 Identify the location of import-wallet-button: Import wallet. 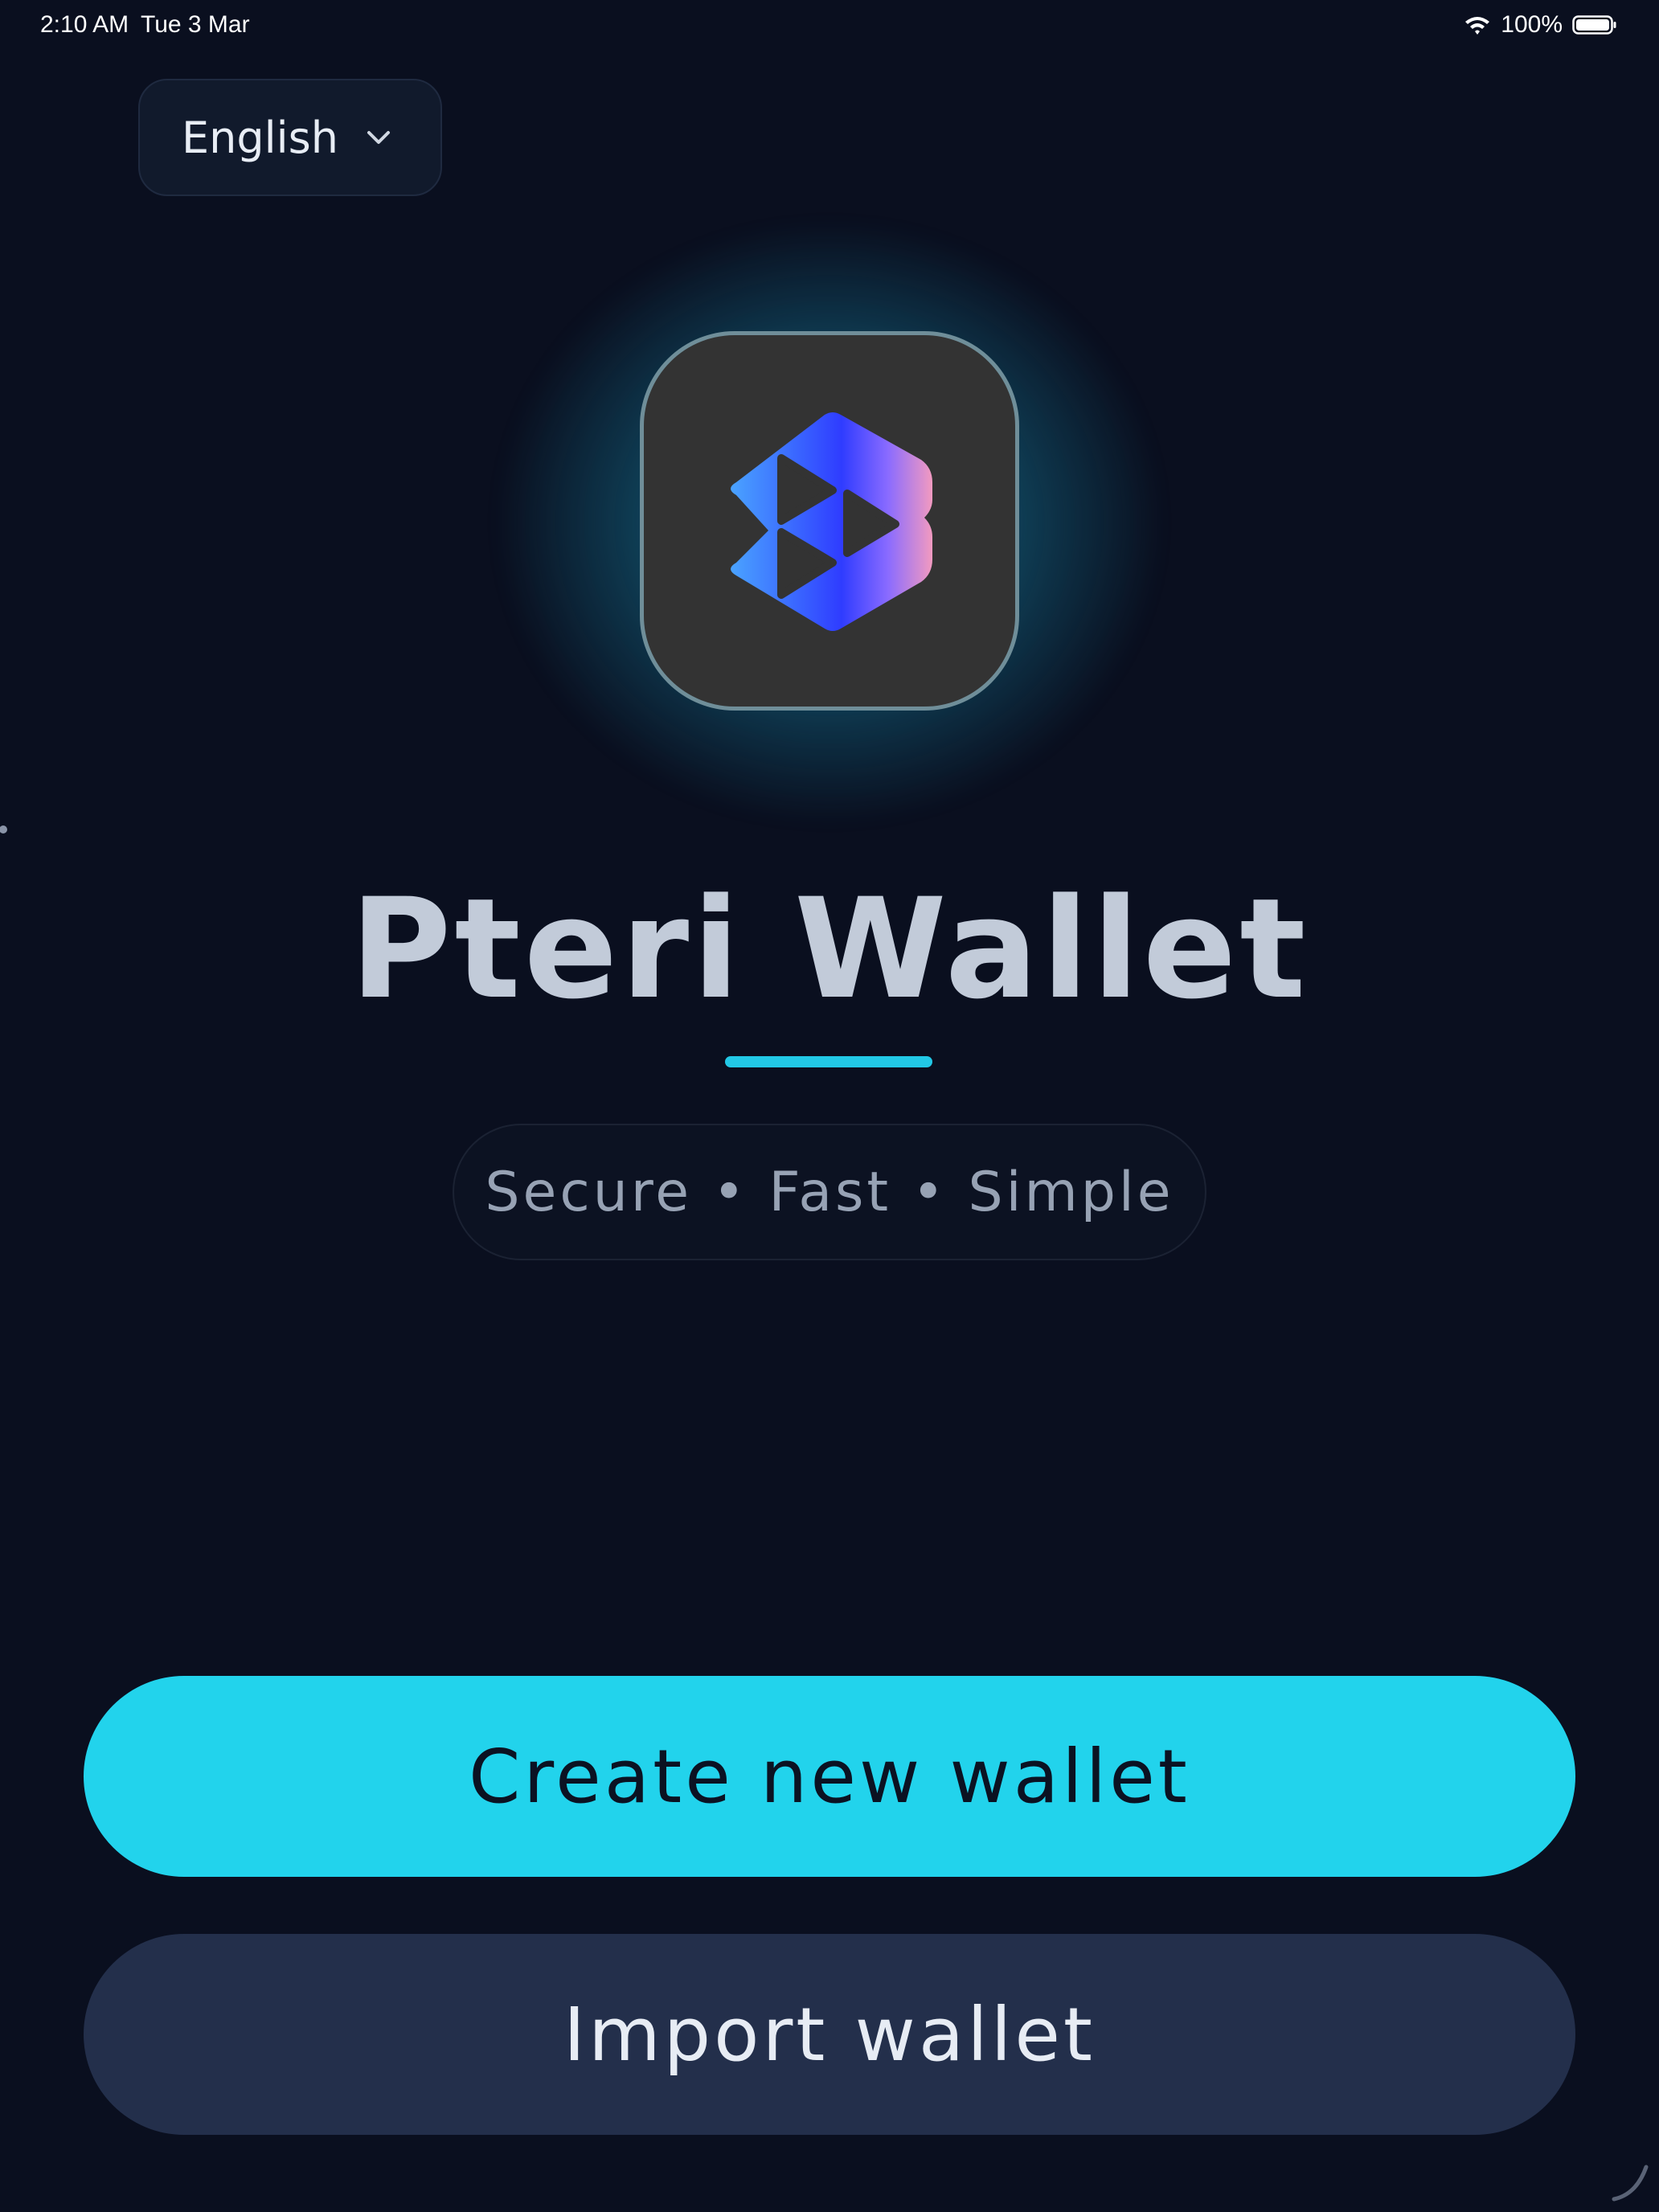
(829, 2034).